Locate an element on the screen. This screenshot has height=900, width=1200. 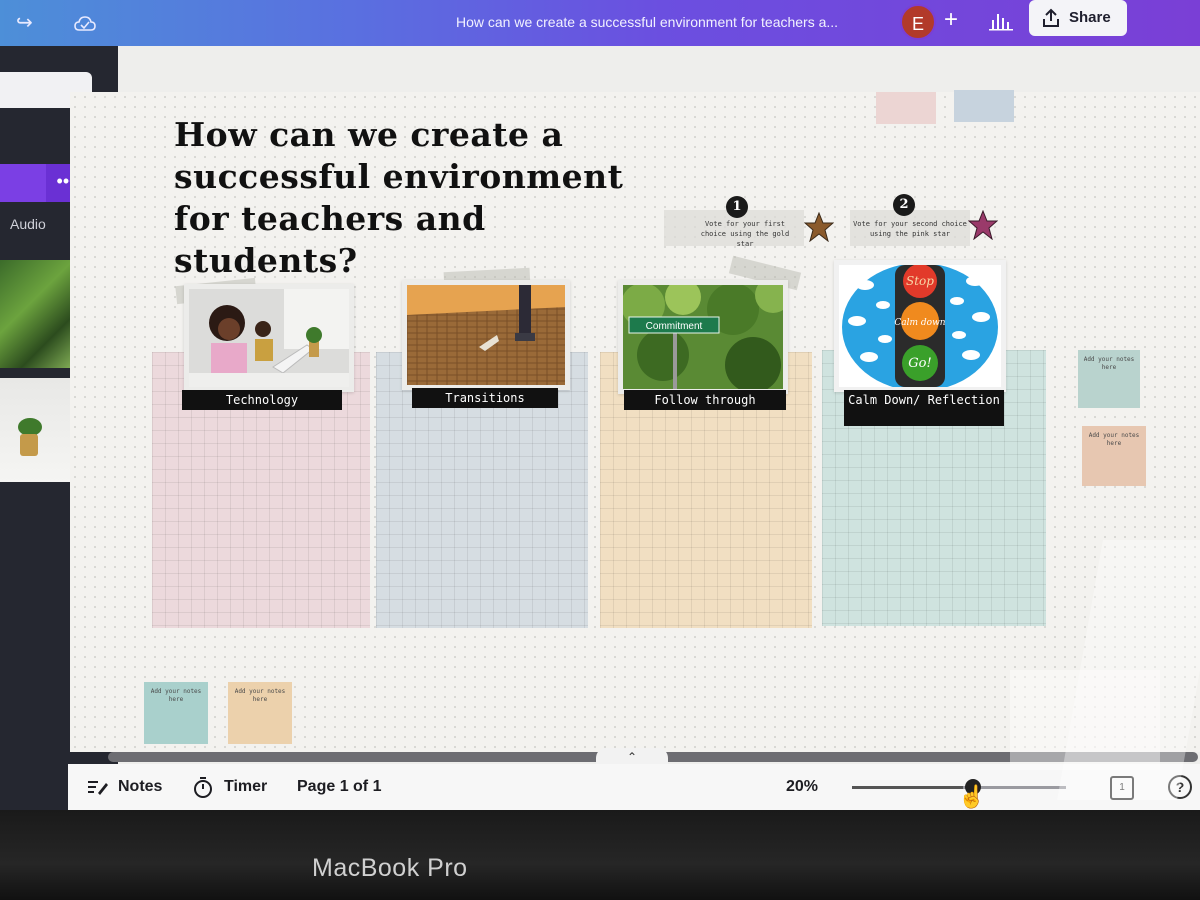
help-icon: ? is located at coordinates (1180, 787).